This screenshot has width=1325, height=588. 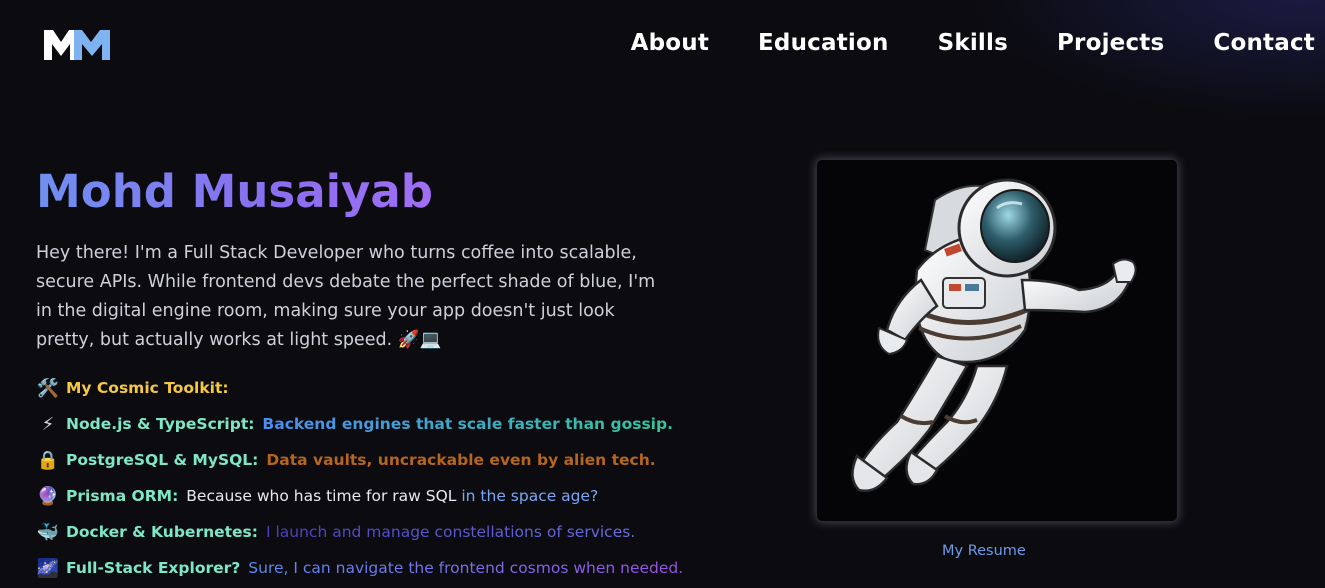 What do you see at coordinates (386, 388) in the screenshot?
I see `toolkit-title-row: 🛠️ My Cosmic Toolkit:` at bounding box center [386, 388].